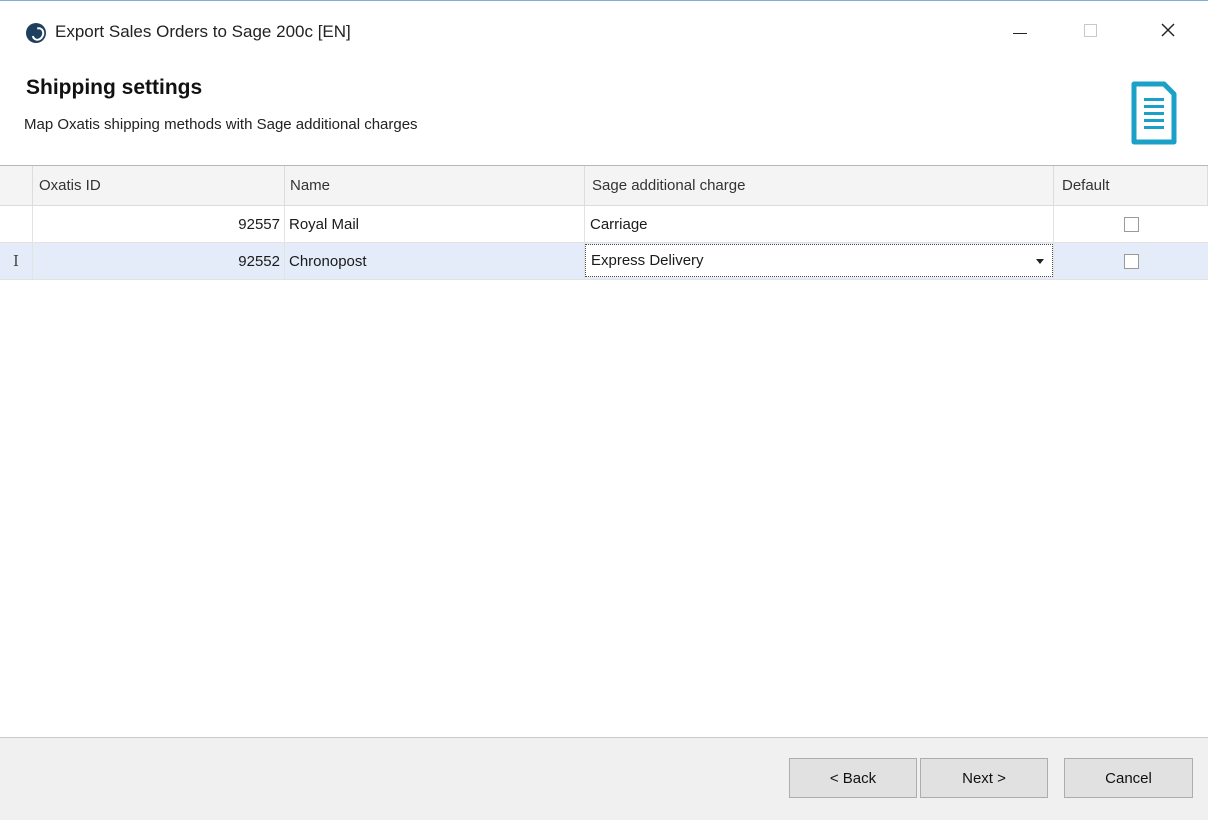  What do you see at coordinates (159, 185) in the screenshot?
I see `column-header-oxatis-id: Oxatis ID` at bounding box center [159, 185].